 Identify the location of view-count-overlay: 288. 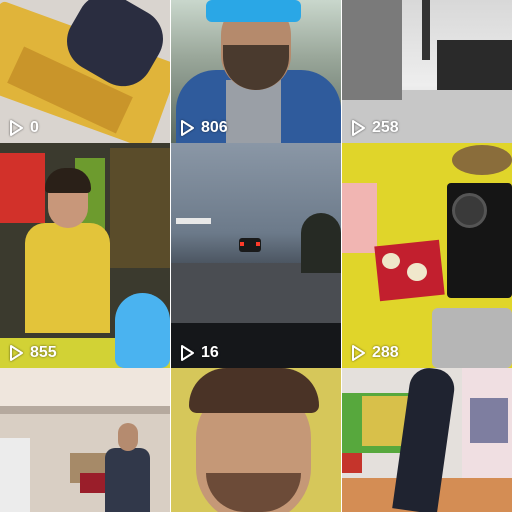
(374, 353).